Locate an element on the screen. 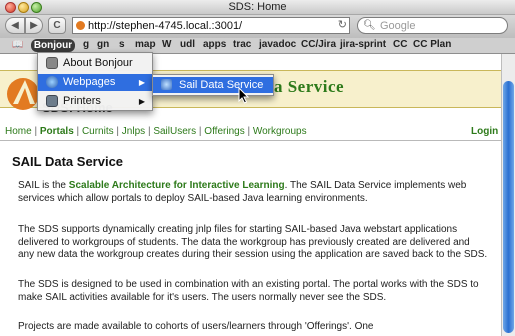  globe-icon is located at coordinates (52, 82).